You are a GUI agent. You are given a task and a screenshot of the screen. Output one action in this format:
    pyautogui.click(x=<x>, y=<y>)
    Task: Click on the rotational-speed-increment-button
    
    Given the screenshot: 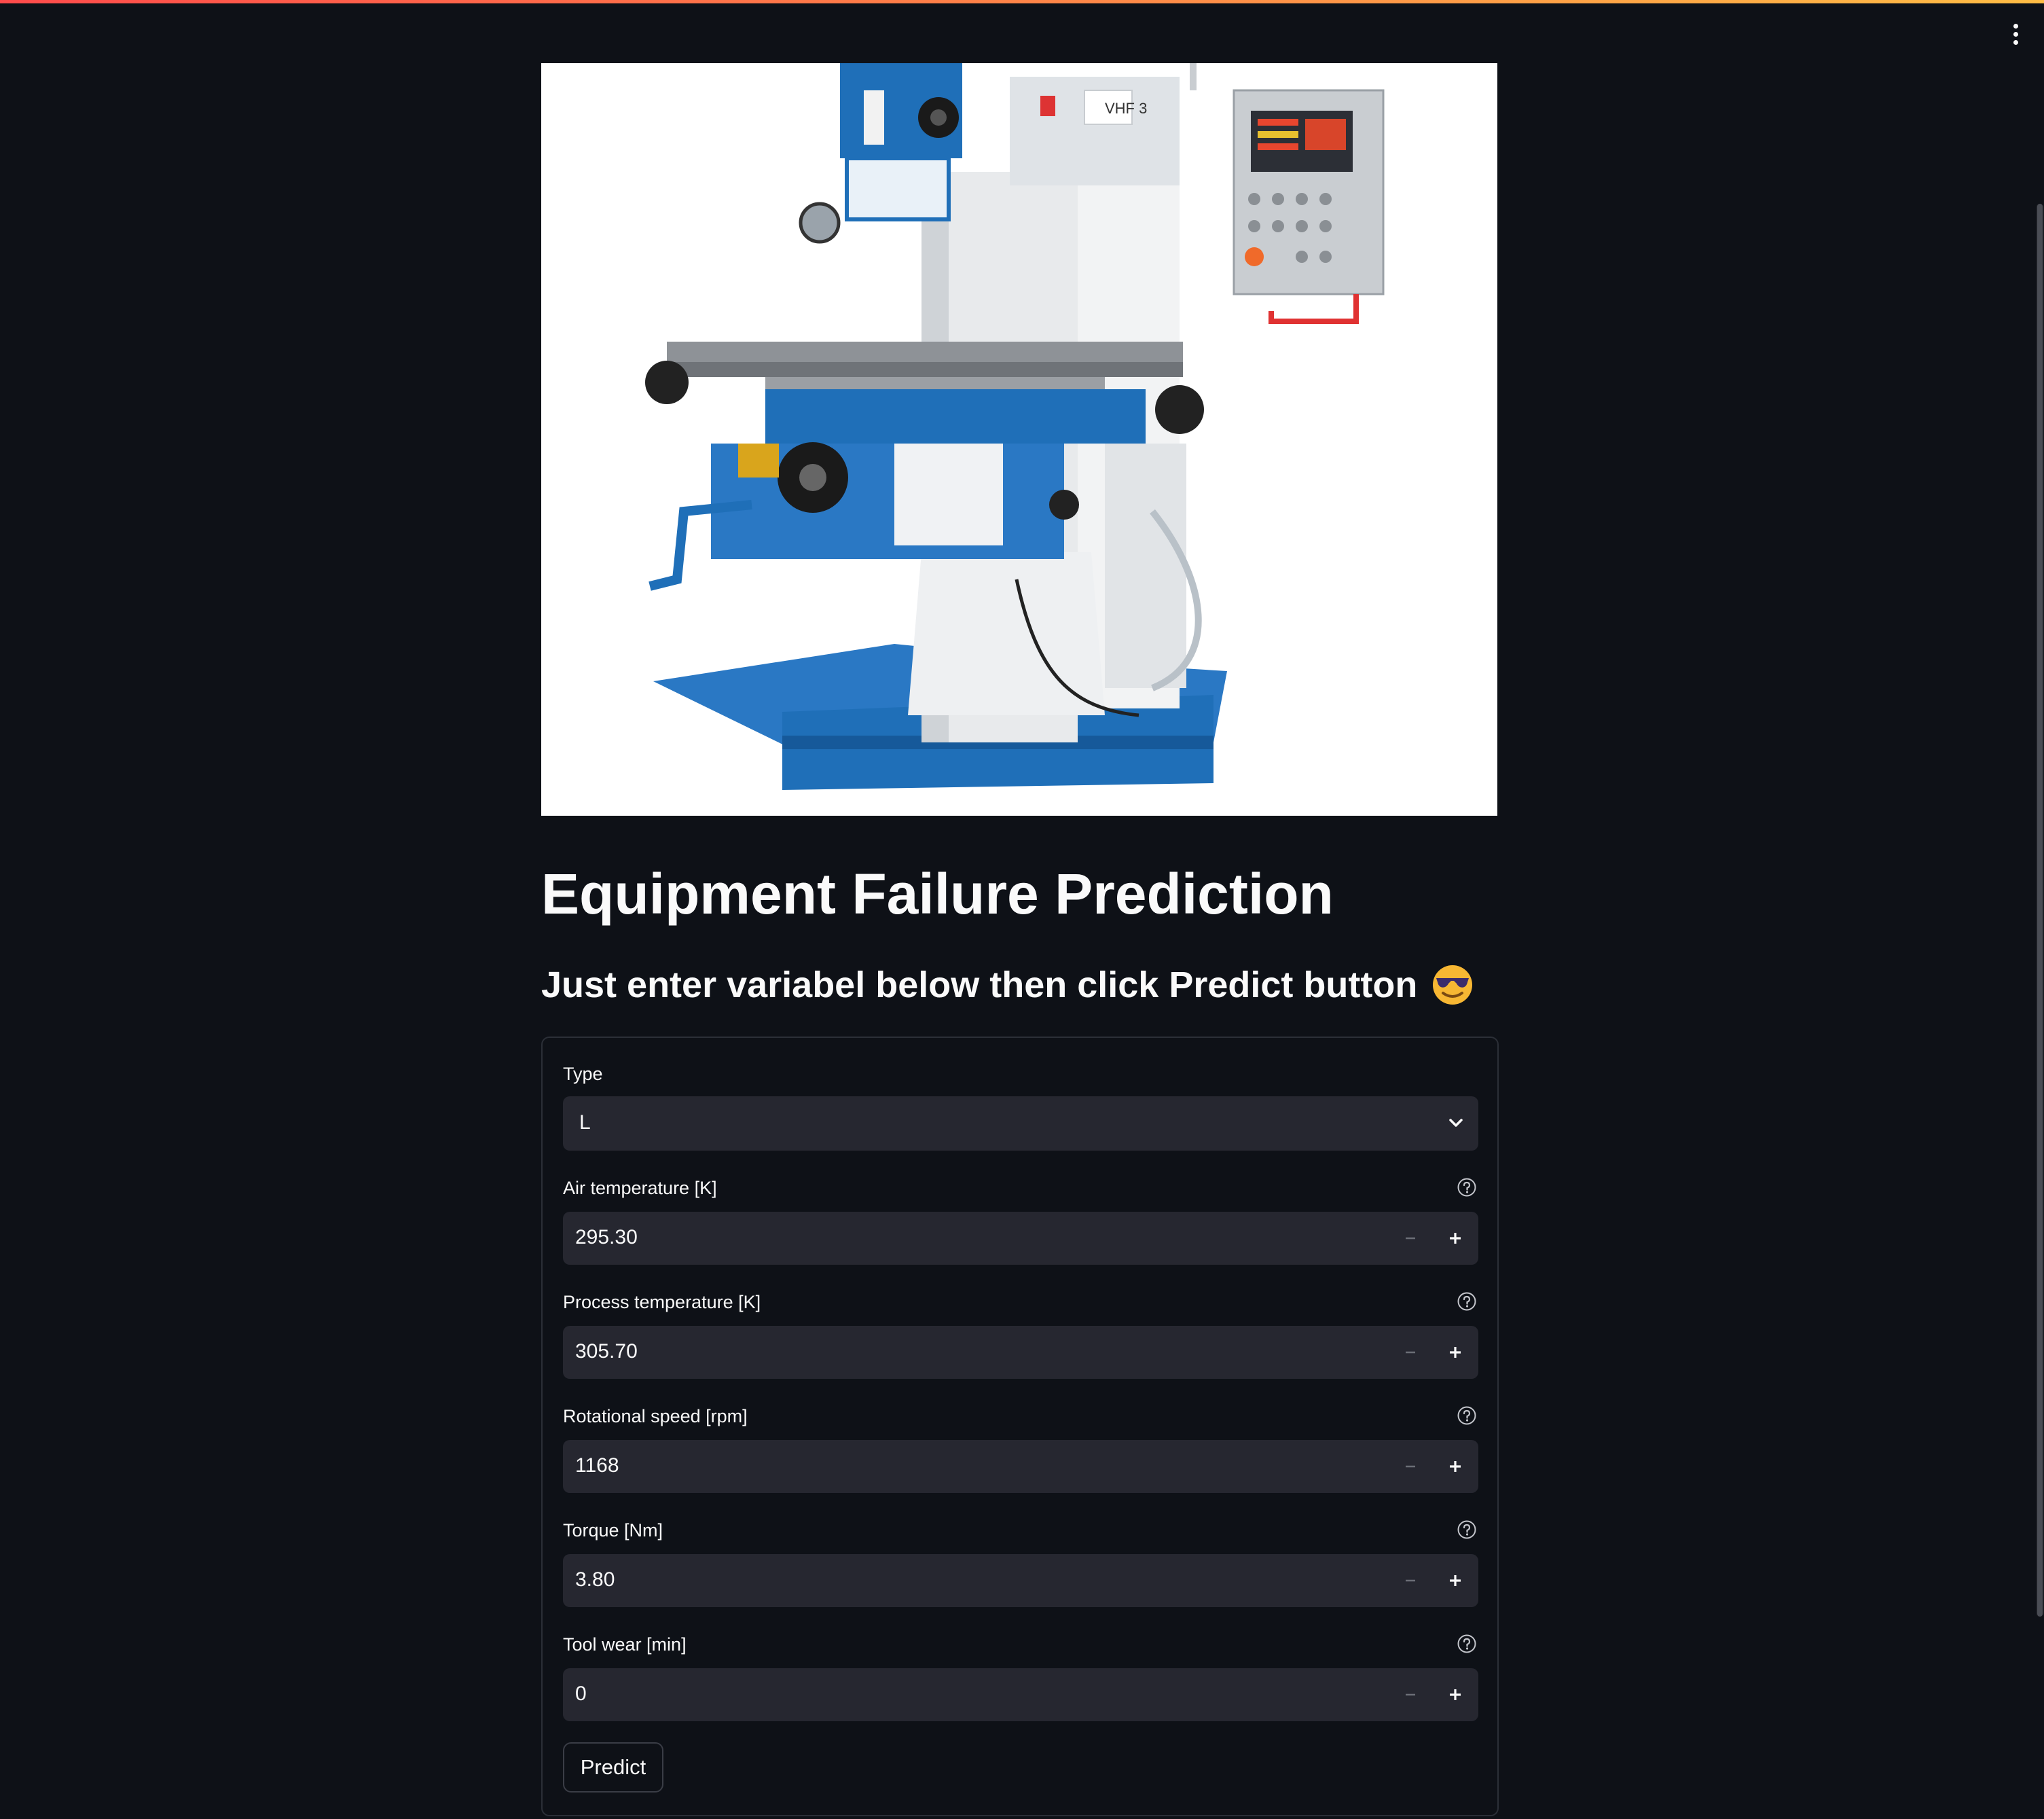 What is the action you would take?
    pyautogui.click(x=1455, y=1466)
    